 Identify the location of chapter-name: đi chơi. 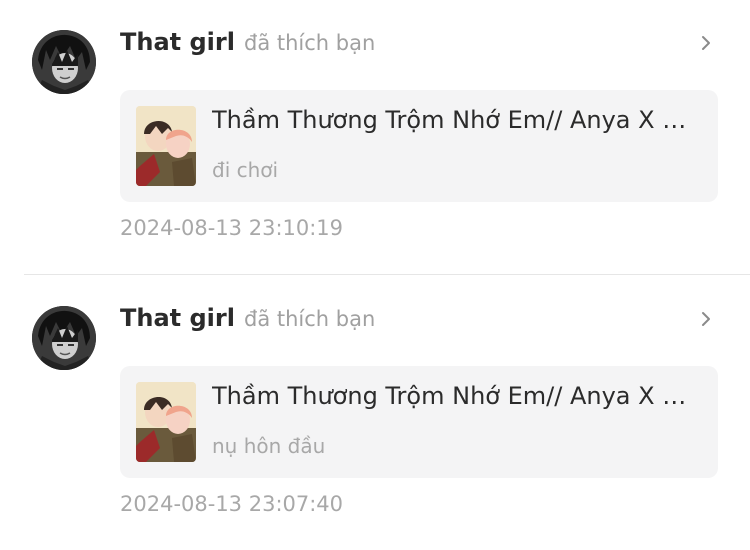
(245, 170).